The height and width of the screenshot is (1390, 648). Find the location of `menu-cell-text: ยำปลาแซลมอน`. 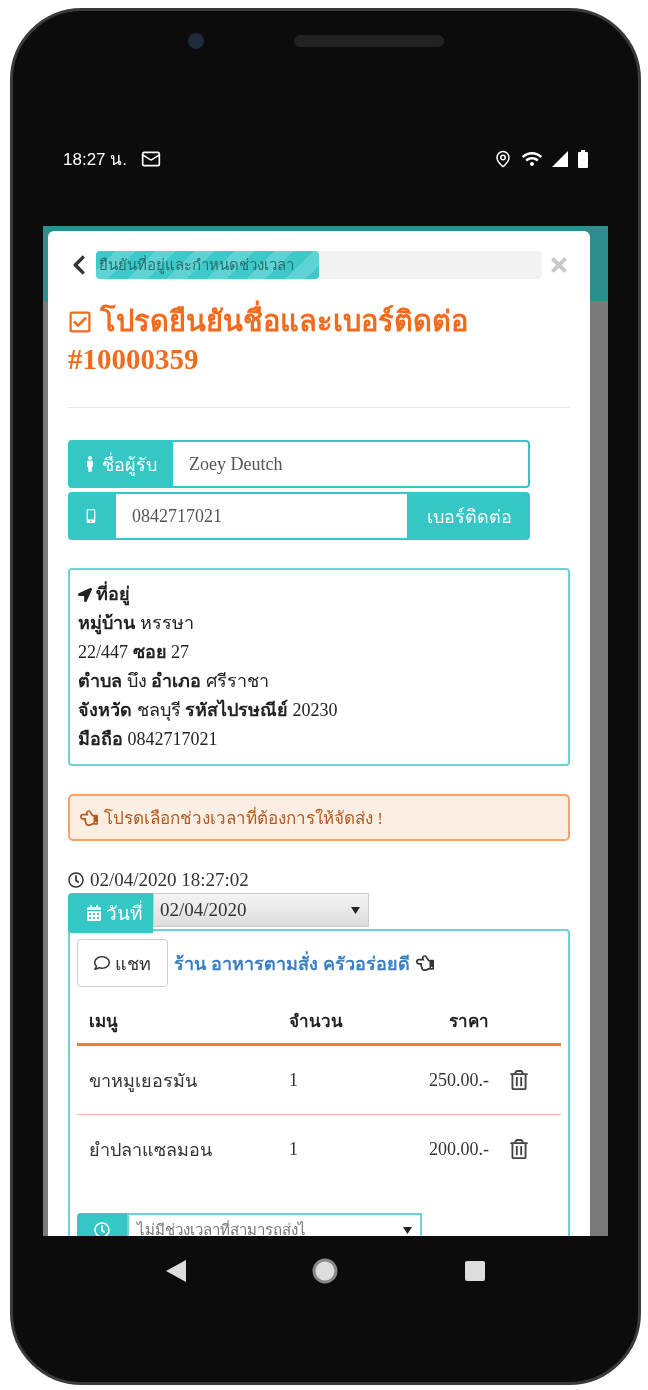

menu-cell-text: ยำปลาแซลมอน is located at coordinates (151, 1150).